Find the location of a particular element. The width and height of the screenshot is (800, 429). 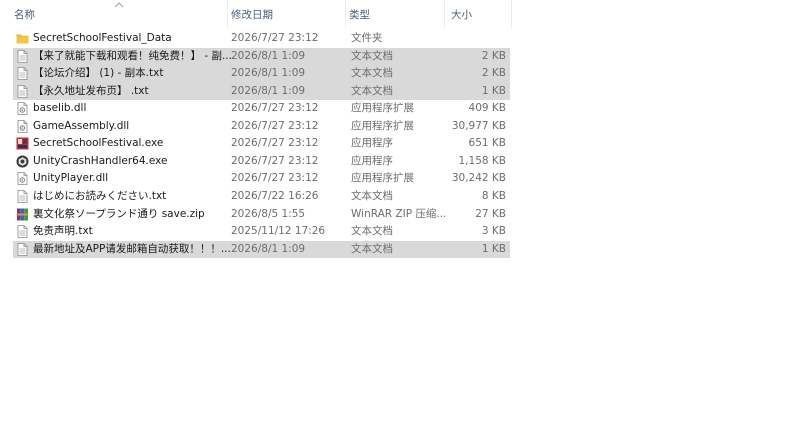

sort-ascending-icon is located at coordinates (119, 5).